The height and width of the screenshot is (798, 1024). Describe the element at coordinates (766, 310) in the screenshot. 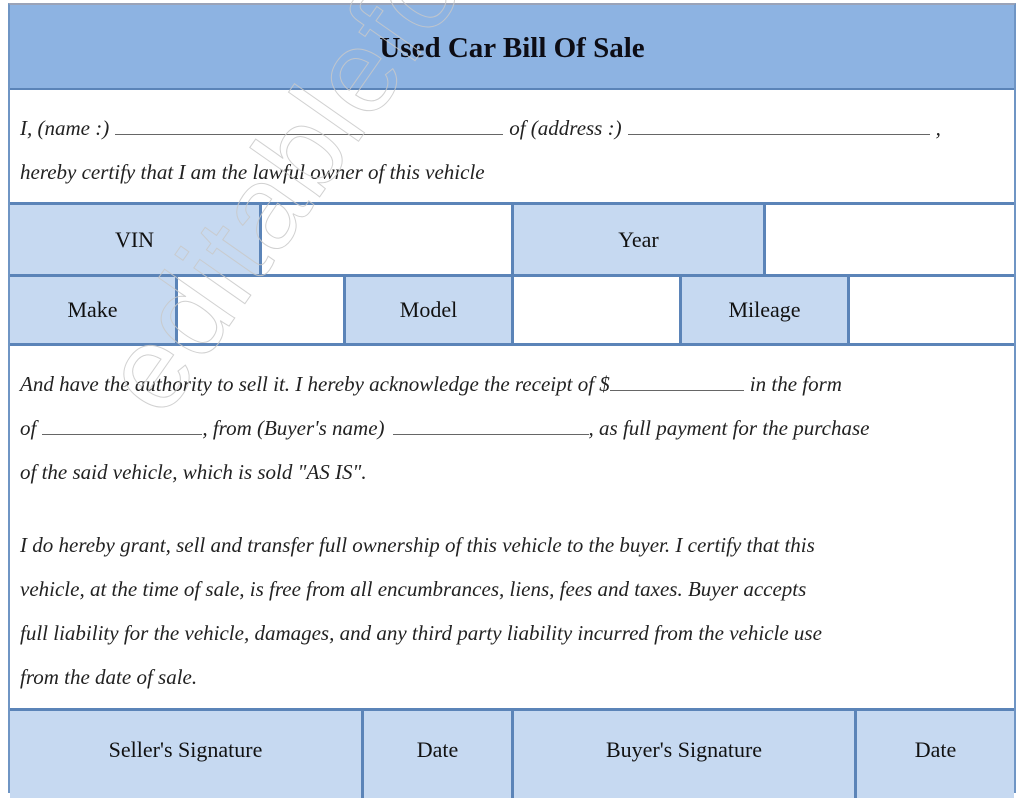

I see `mileage-label: Mileage` at that location.